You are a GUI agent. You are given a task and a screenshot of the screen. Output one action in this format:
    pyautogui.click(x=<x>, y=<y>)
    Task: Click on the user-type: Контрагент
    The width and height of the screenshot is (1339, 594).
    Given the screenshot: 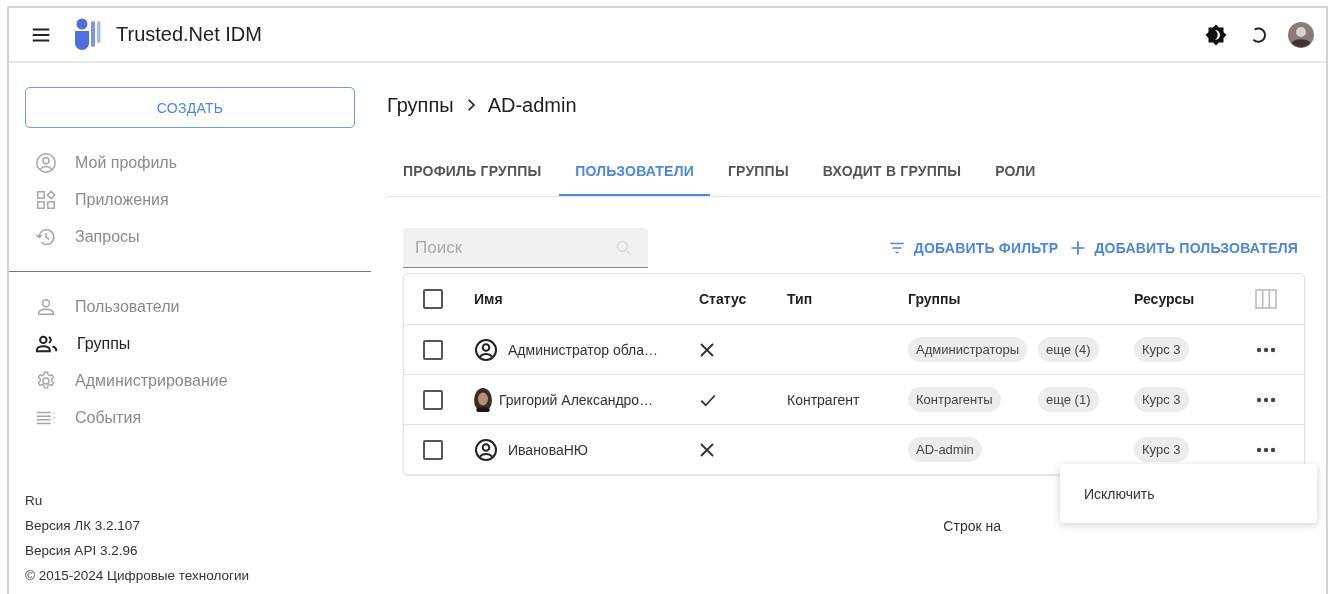 What is the action you would take?
    pyautogui.click(x=823, y=399)
    